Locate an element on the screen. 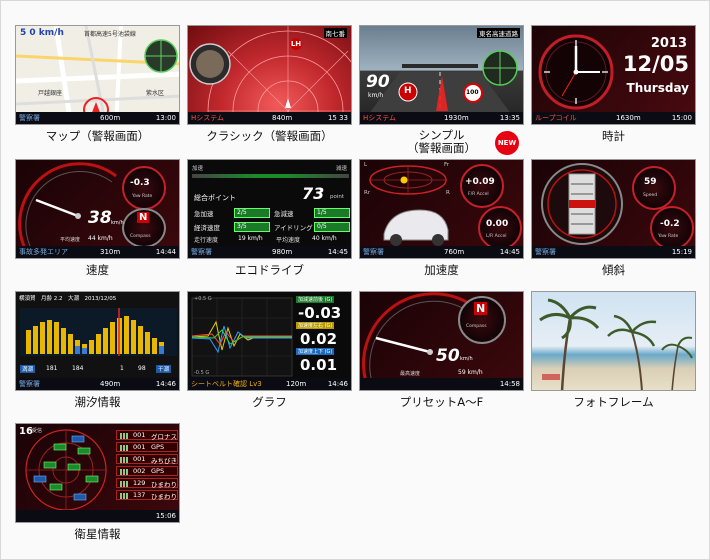  speed-gauge is located at coordinates (654, 188).